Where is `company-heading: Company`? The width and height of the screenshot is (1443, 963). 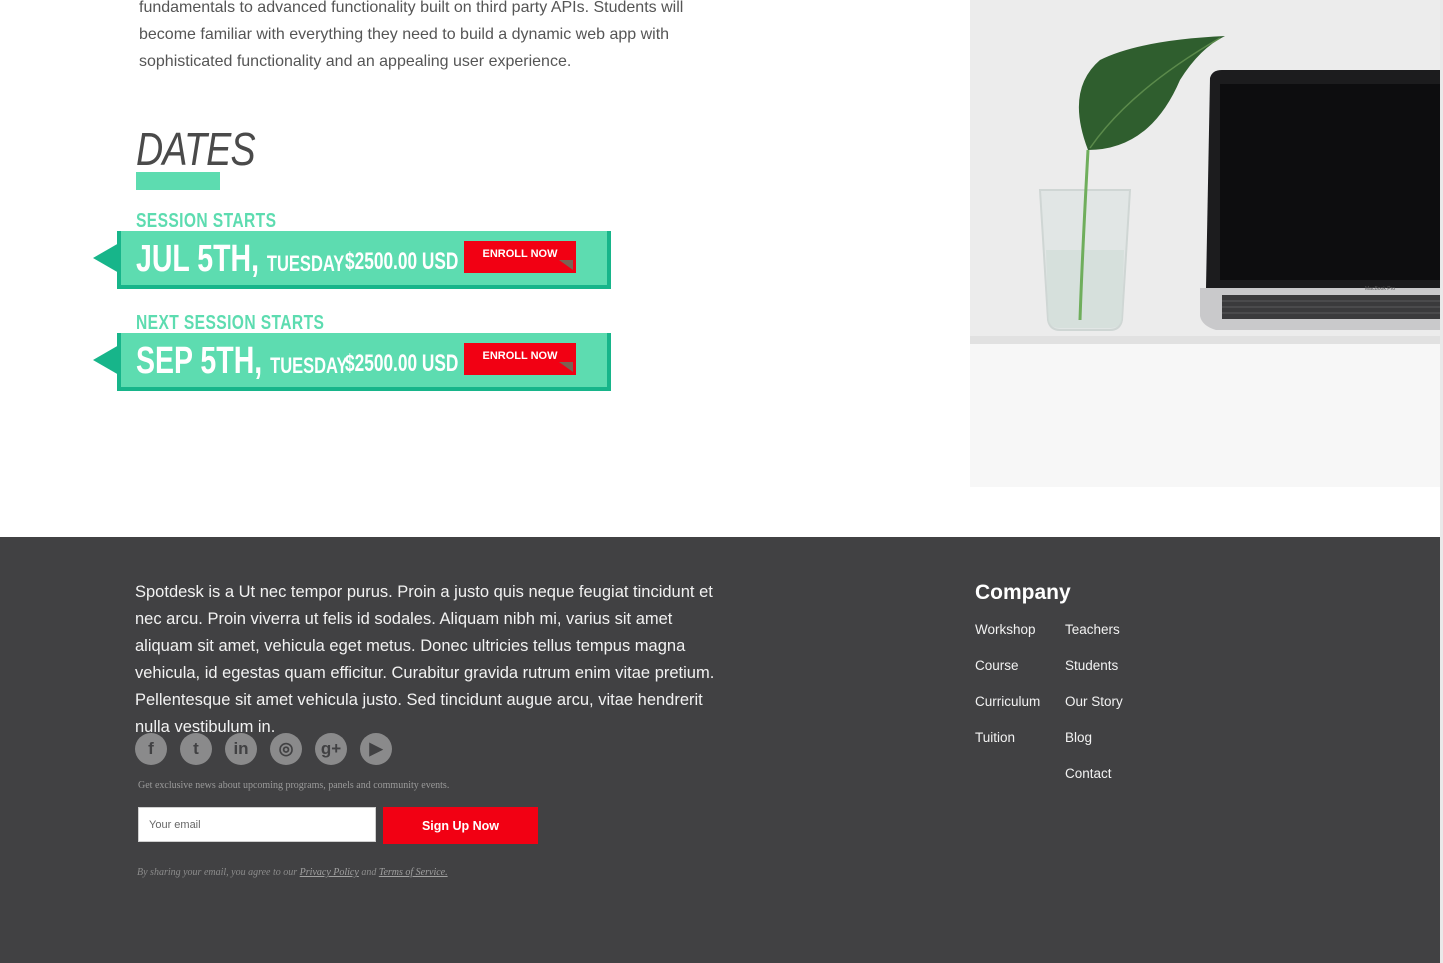
company-heading: Company is located at coordinates (1023, 592).